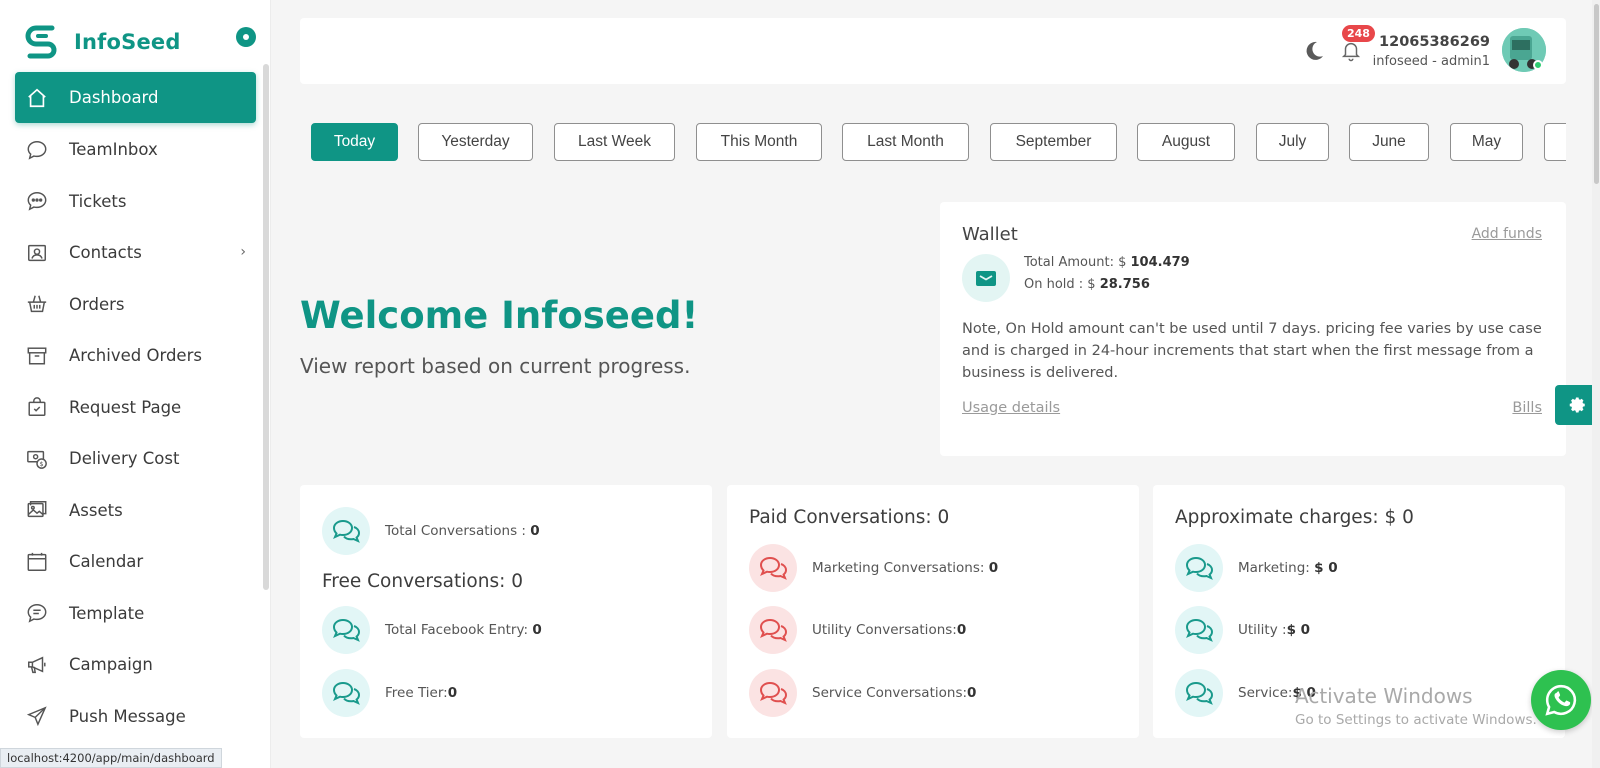 This screenshot has height=768, width=1600. I want to click on moon-icon, so click(1314, 50).